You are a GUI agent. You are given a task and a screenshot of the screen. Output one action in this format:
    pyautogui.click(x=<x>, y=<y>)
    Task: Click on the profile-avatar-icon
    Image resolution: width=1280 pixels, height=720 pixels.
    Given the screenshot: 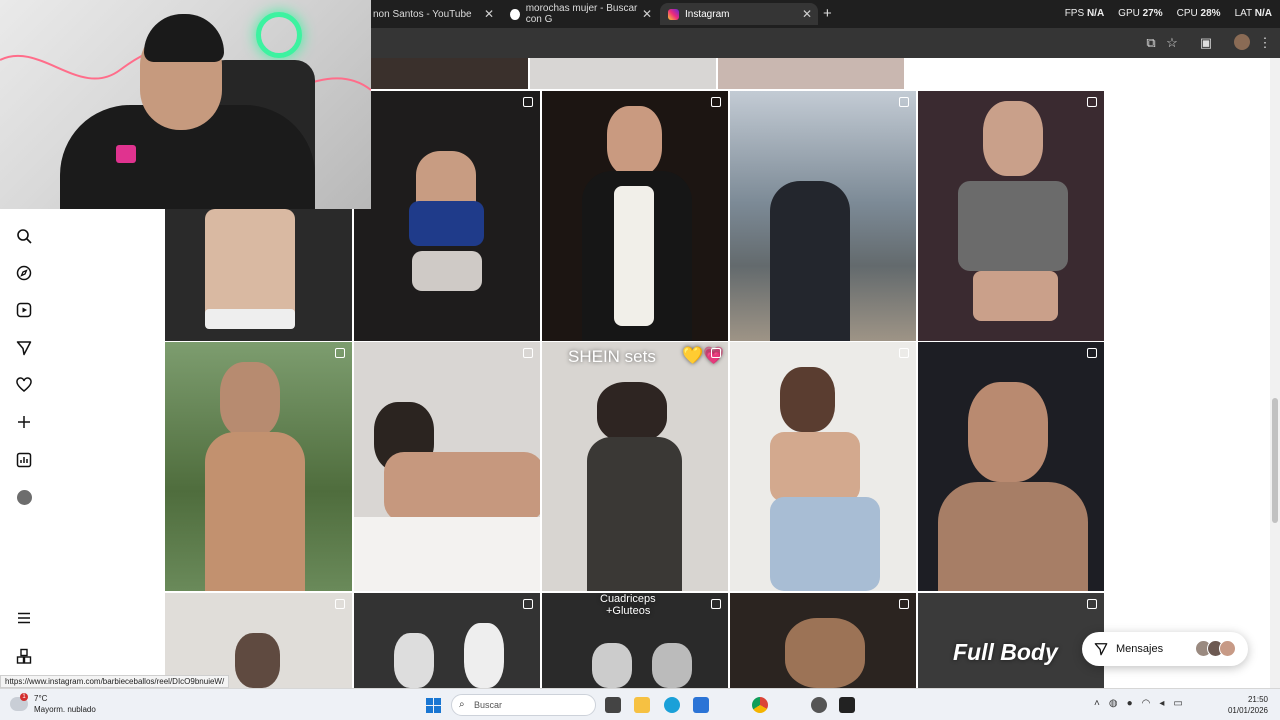 What is the action you would take?
    pyautogui.click(x=24, y=497)
    